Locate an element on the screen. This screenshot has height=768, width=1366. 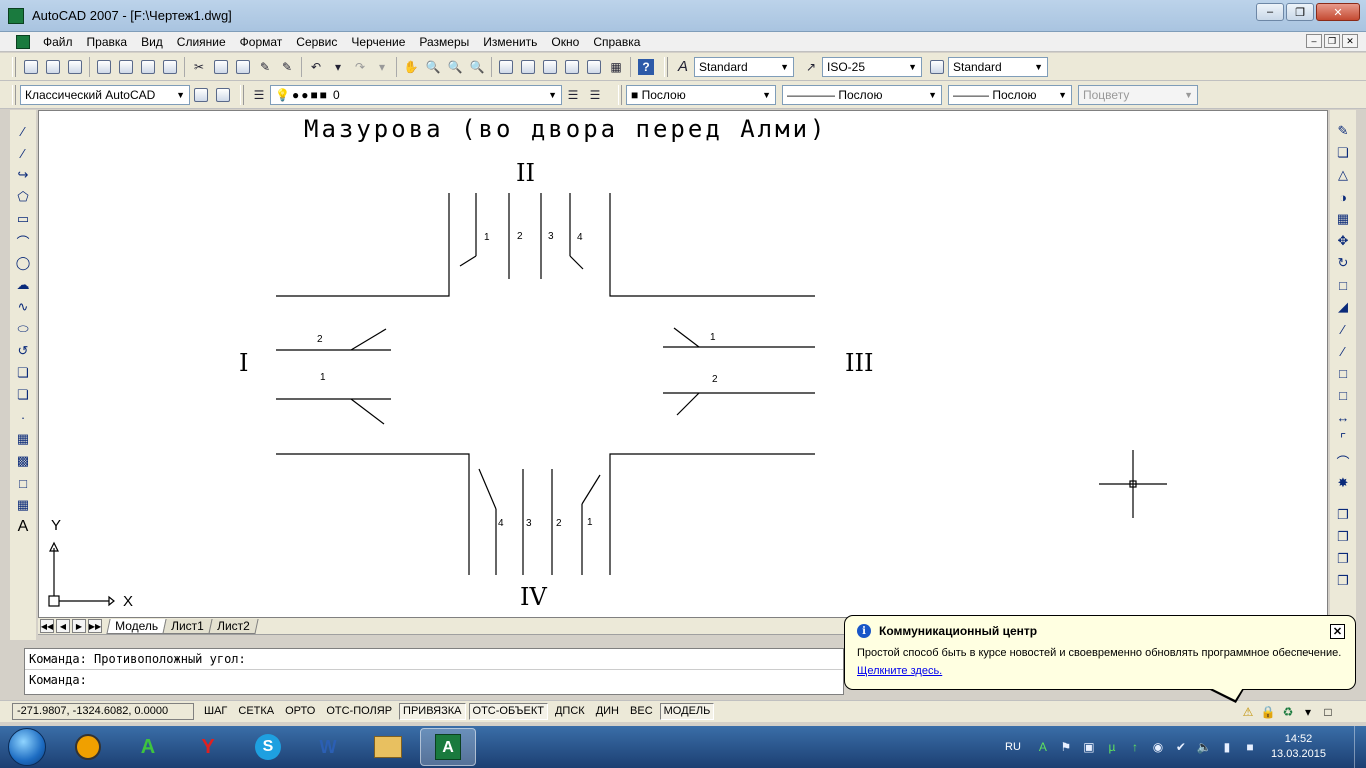
open-icon is located at coordinates (53, 67).